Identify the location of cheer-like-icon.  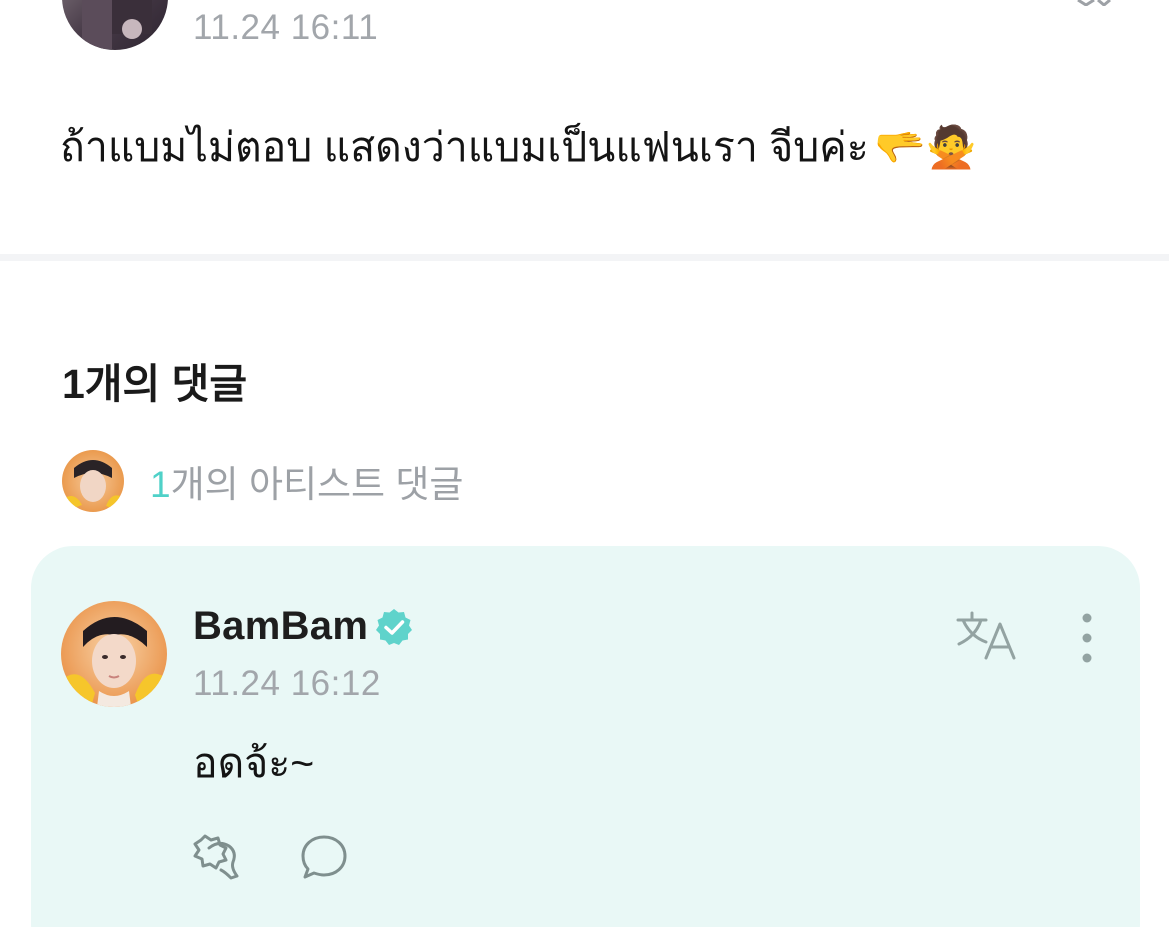
(219, 857).